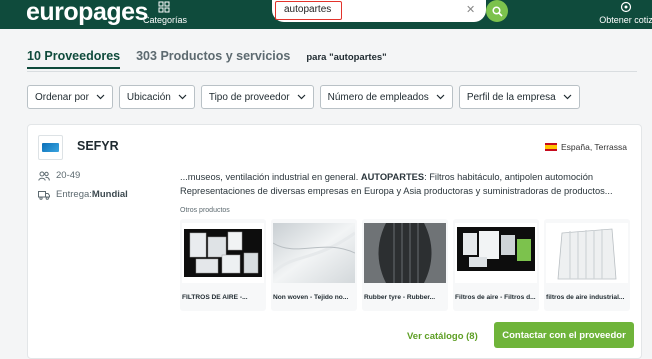 This screenshot has width=652, height=359. I want to click on tabs-divider, so click(332, 71).